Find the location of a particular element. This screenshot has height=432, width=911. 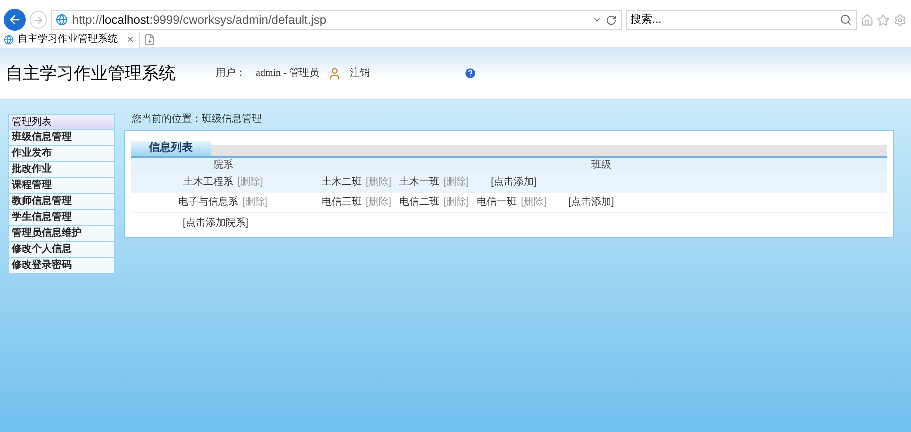

column-header: 院系 is located at coordinates (223, 165).